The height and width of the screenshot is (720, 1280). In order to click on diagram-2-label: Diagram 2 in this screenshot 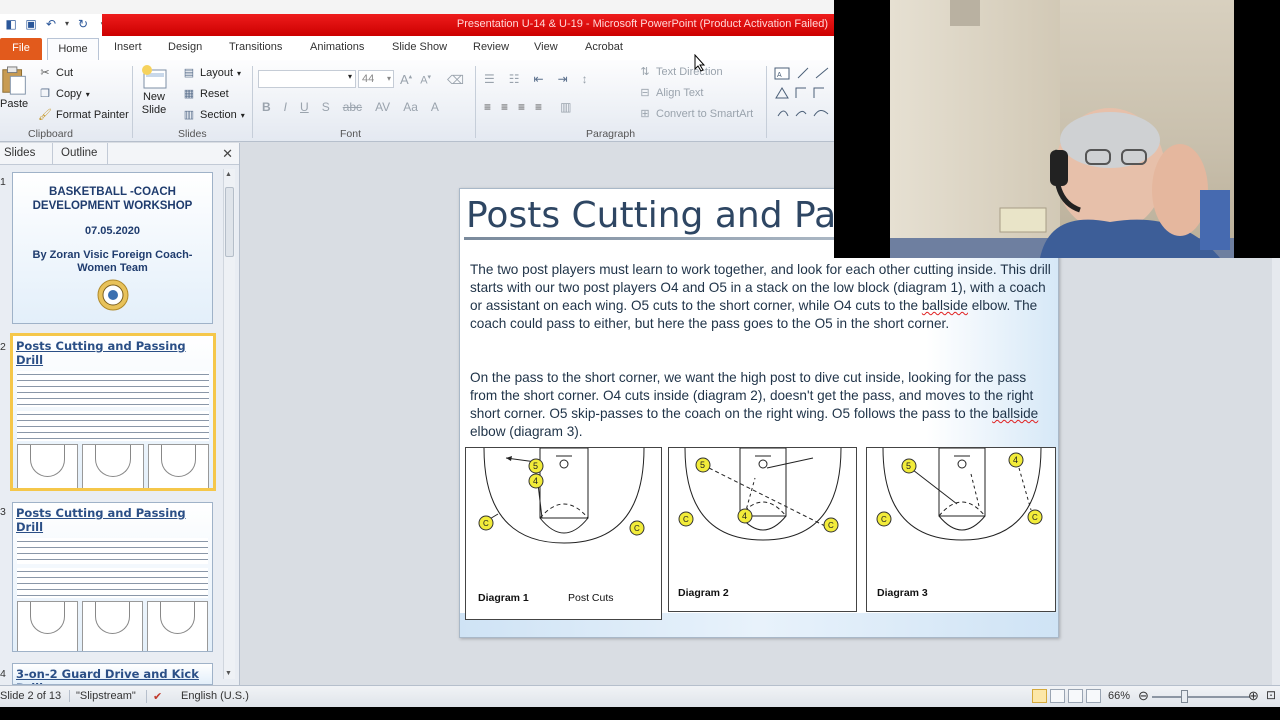, I will do `click(703, 593)`.